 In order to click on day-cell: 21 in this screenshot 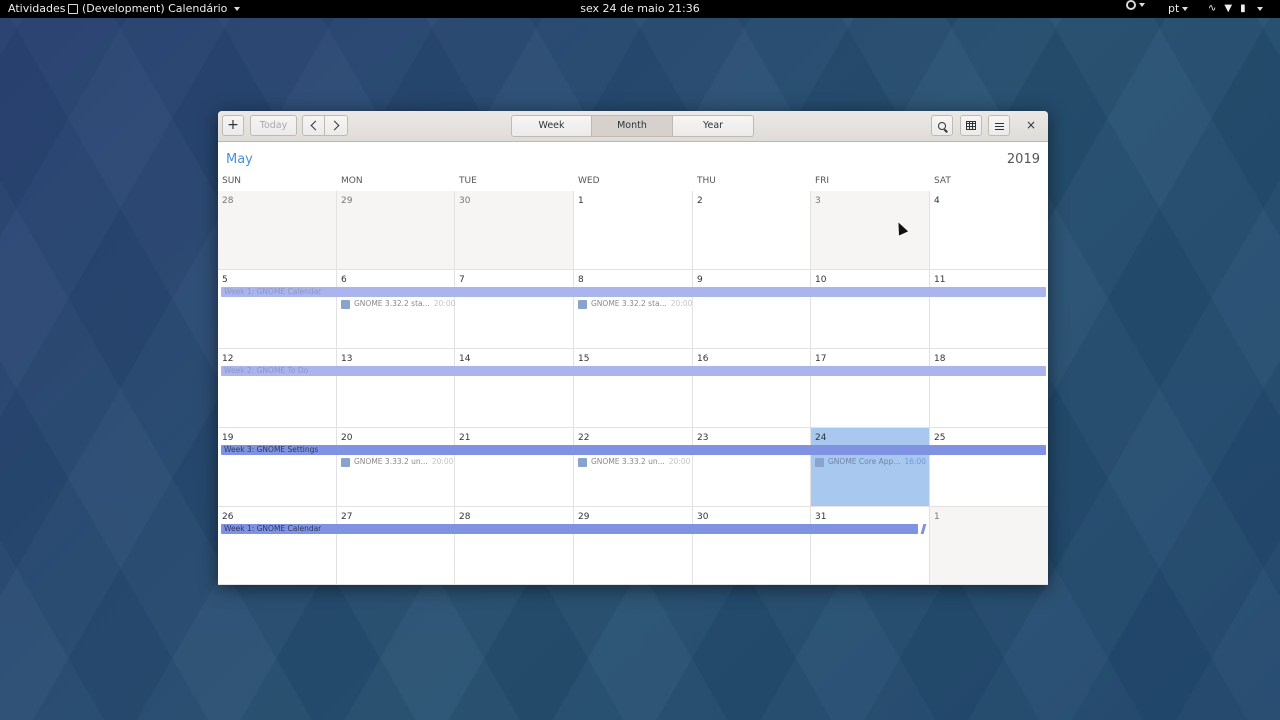, I will do `click(514, 467)`.